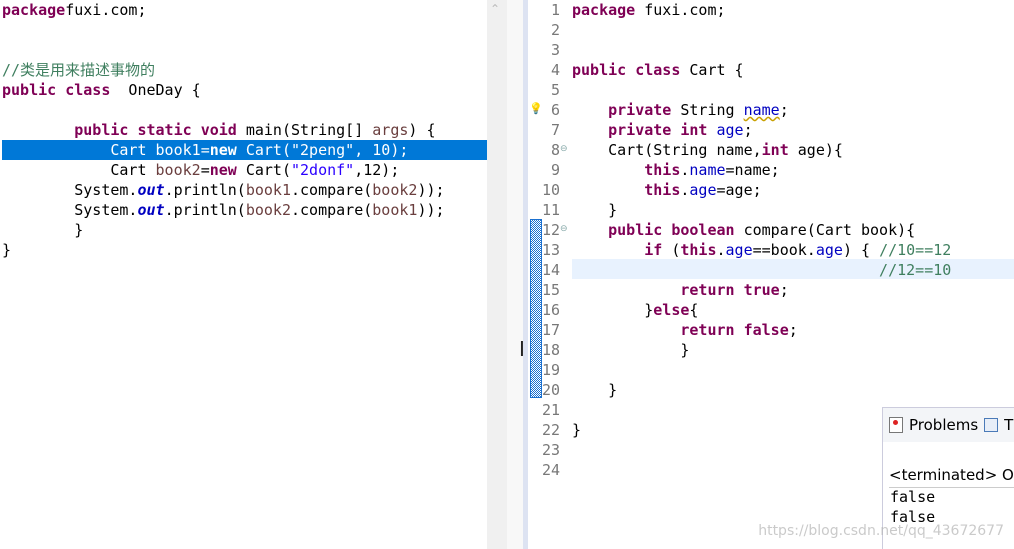  What do you see at coordinates (784, 250) in the screenshot?
I see `code-text: ==book.` at bounding box center [784, 250].